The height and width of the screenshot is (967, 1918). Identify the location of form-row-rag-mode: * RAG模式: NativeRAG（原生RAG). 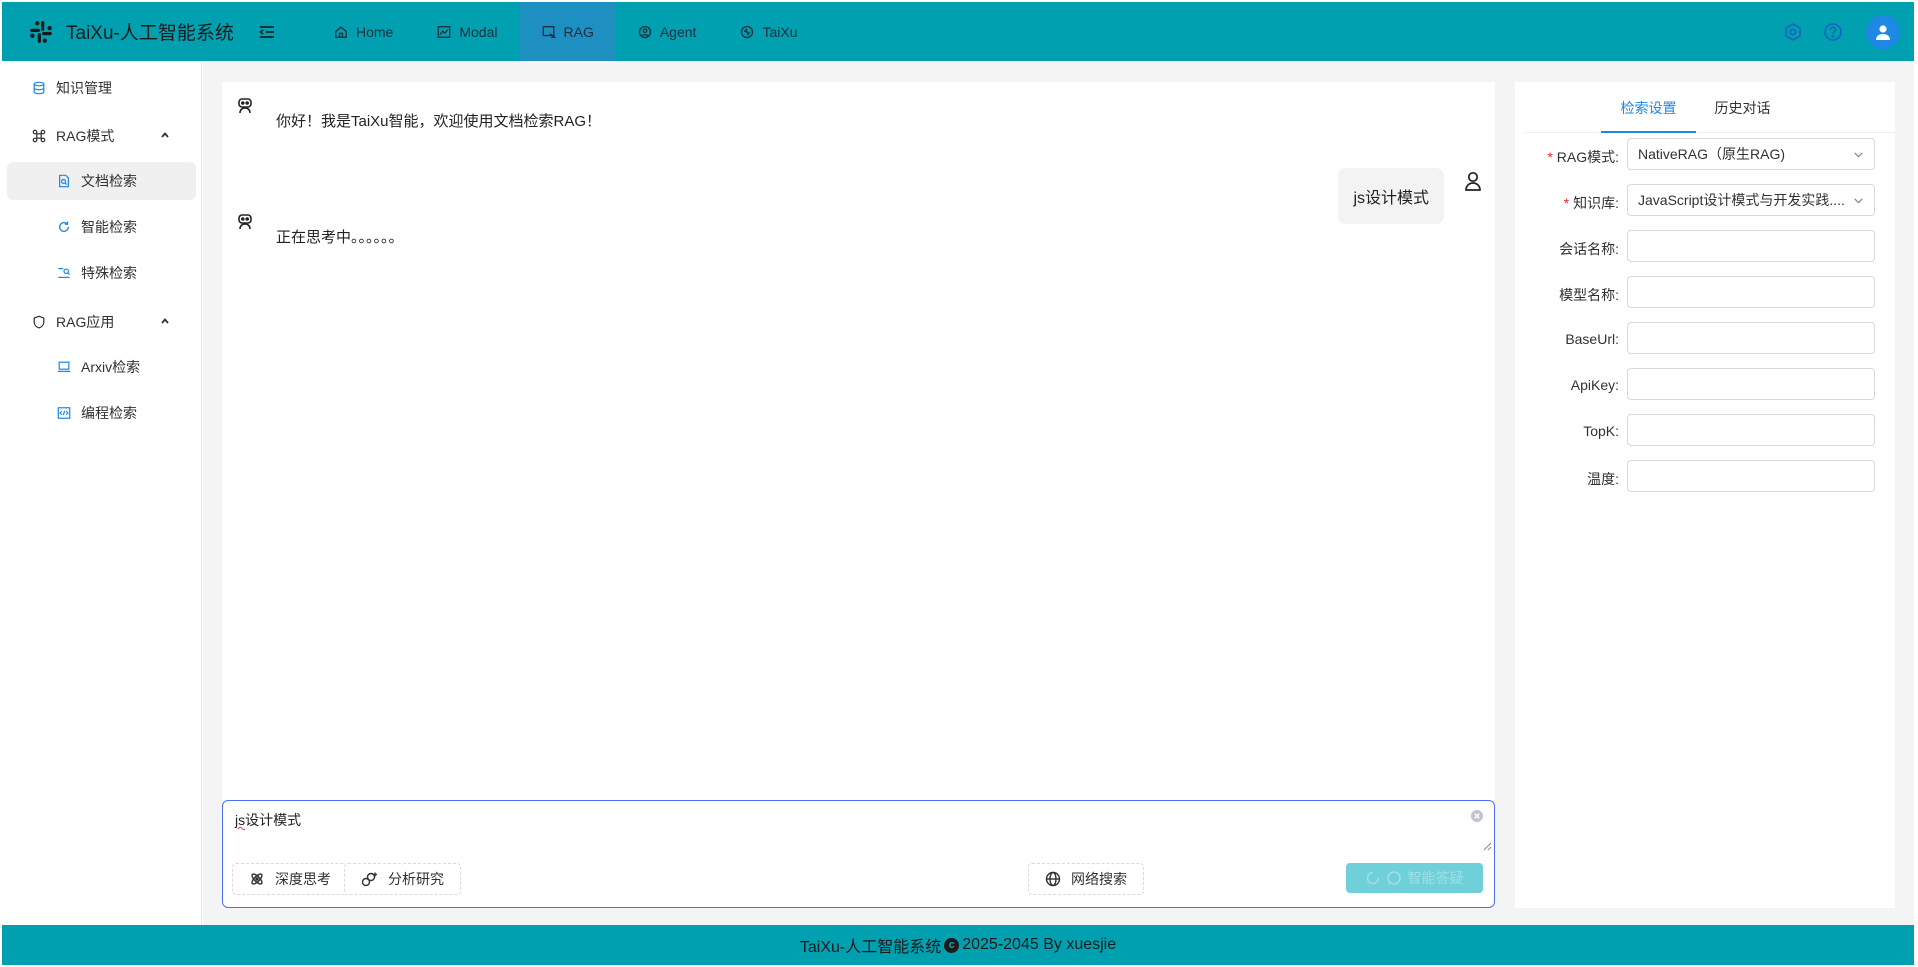
(1705, 155).